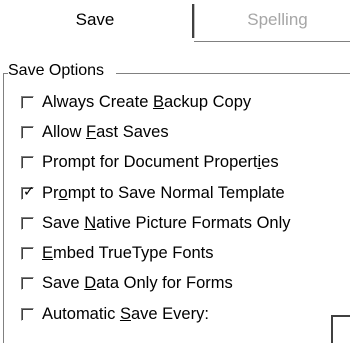 This screenshot has height=343, width=350. Describe the element at coordinates (160, 161) in the screenshot. I see `checkbox-label: Prompt for Document Properties` at that location.